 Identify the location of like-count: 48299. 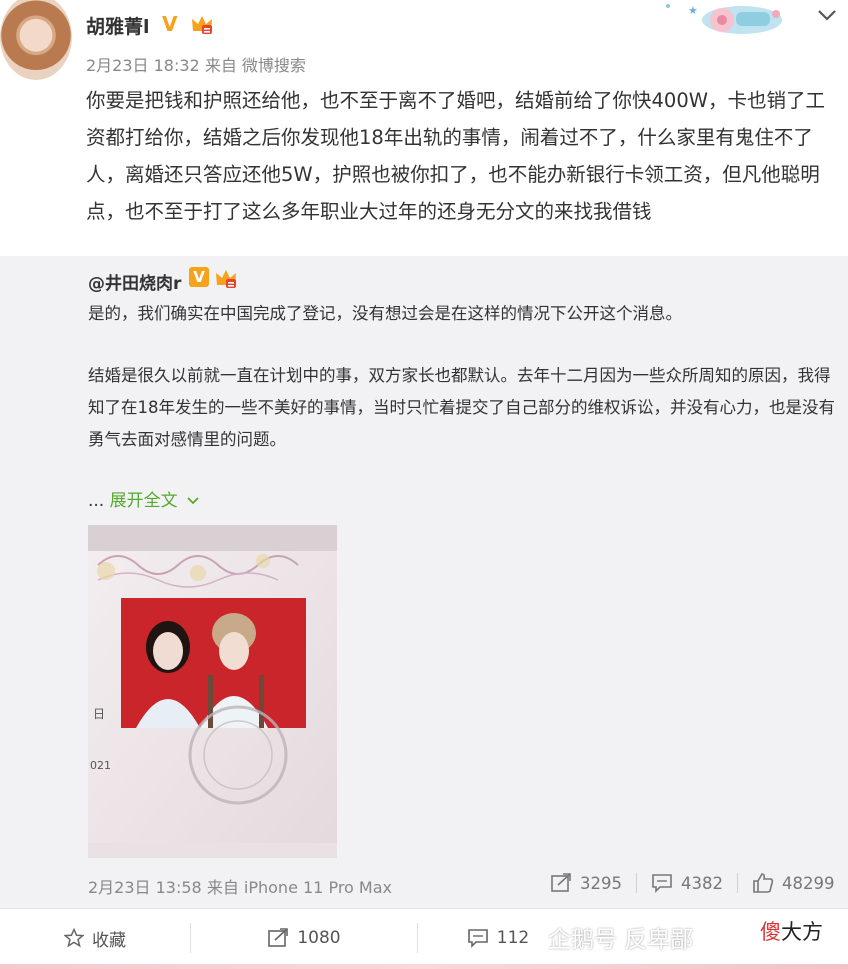
(808, 883).